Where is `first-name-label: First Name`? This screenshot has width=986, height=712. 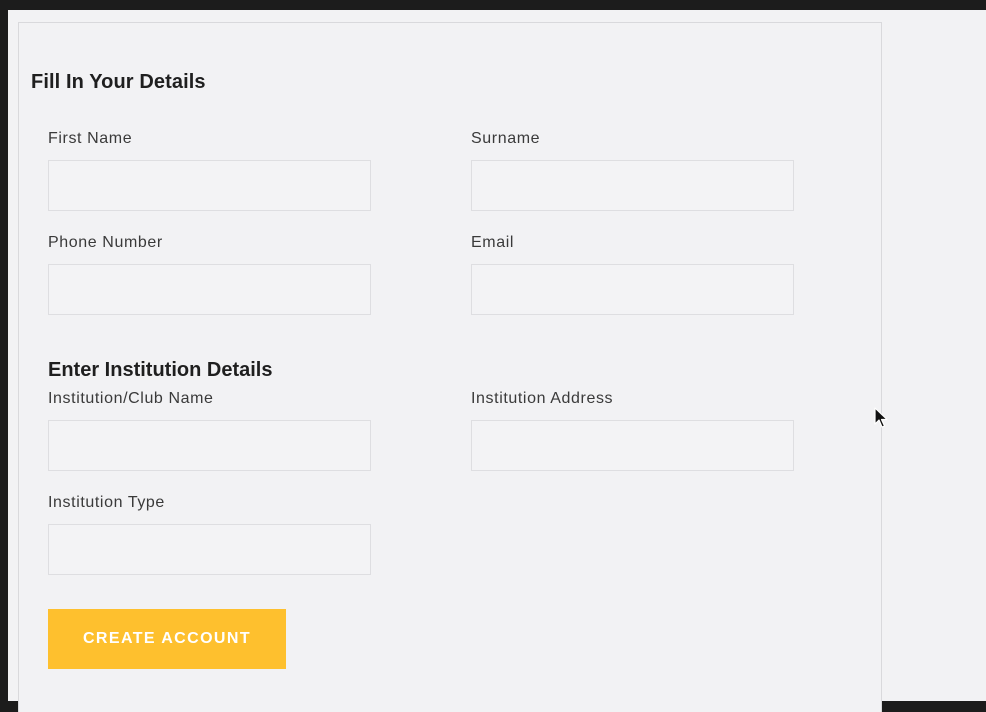 first-name-label: First Name is located at coordinates (90, 138).